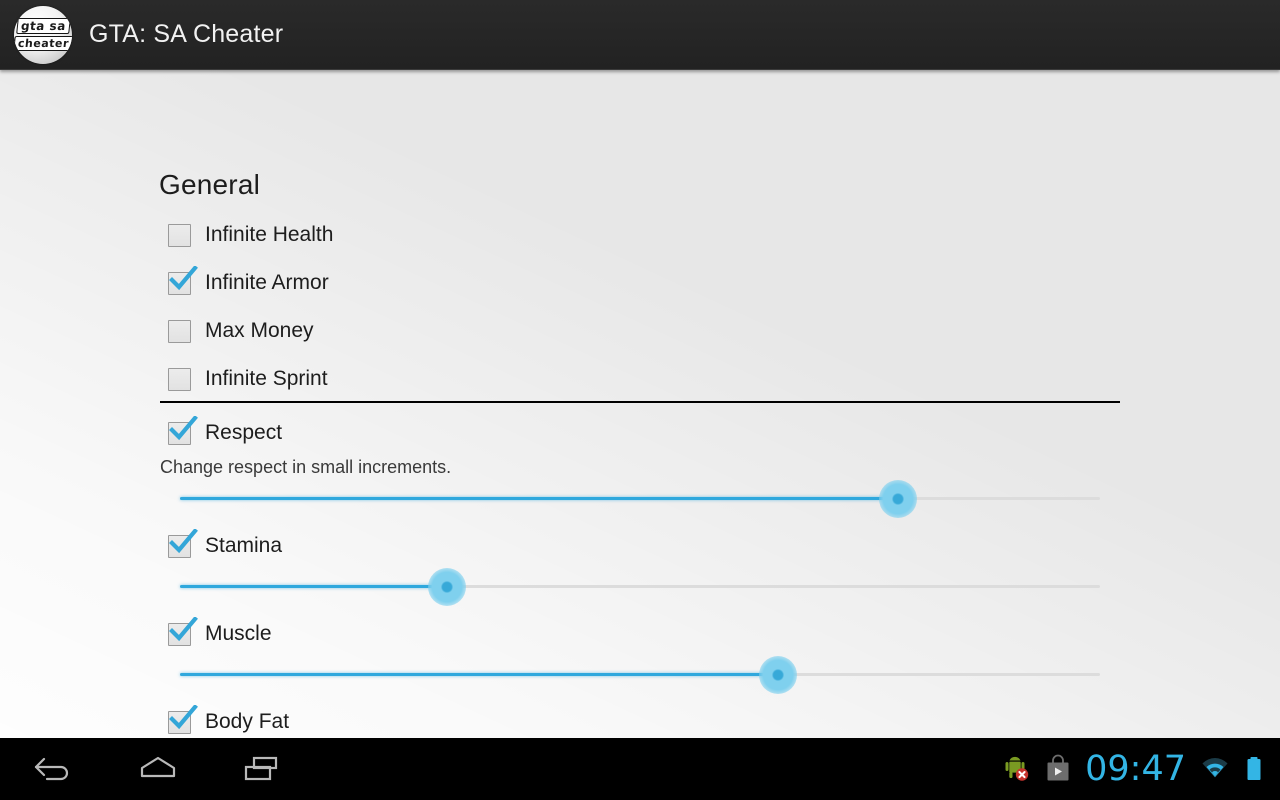  I want to click on recent-apps-icon, so click(261, 768).